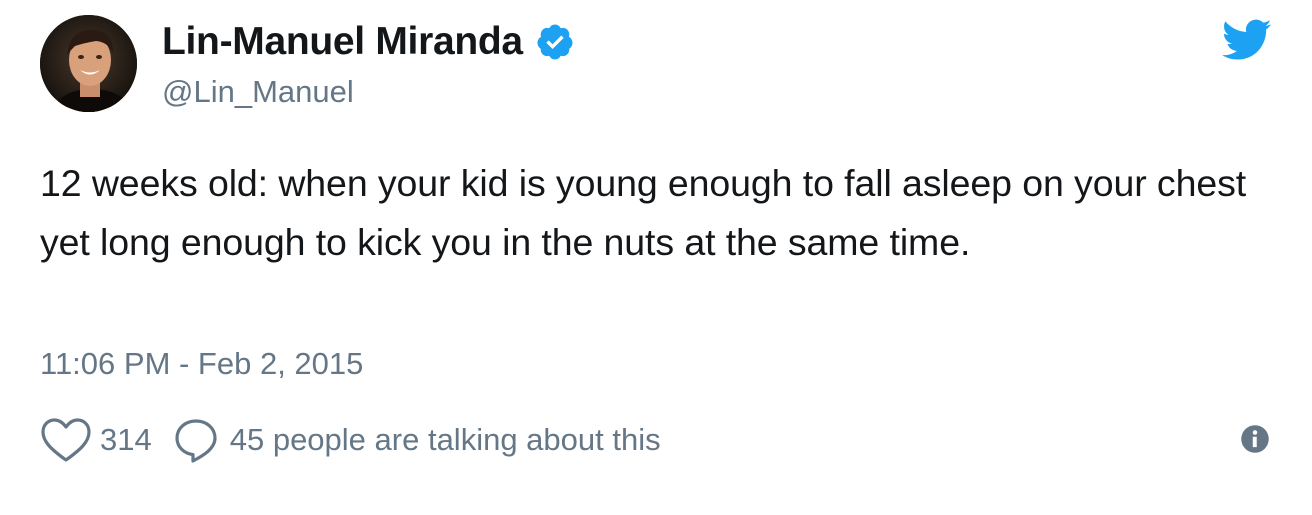  What do you see at coordinates (126, 439) in the screenshot?
I see `like-count: 314` at bounding box center [126, 439].